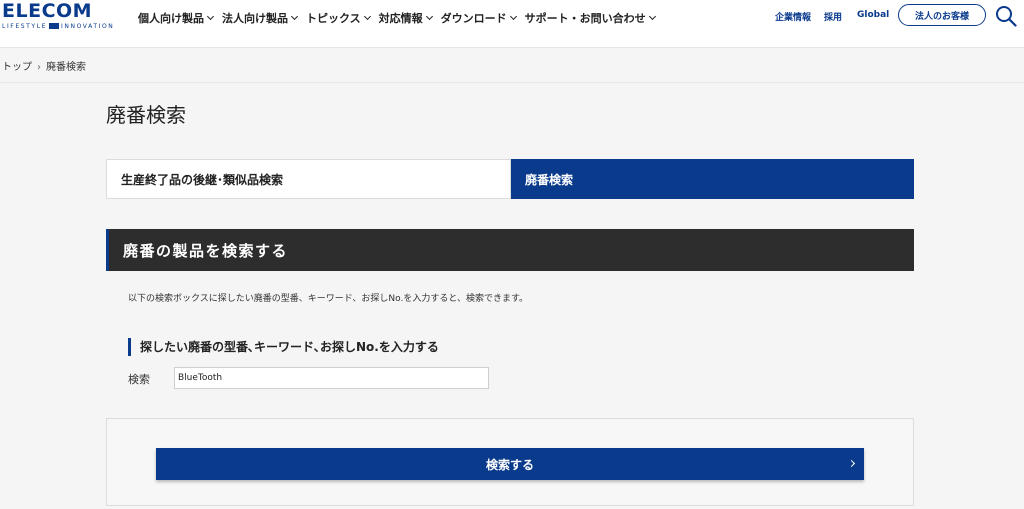 This screenshot has width=1024, height=509. I want to click on search-type-tabs: 生産終了品の後継･類似品検索 廃番検索, so click(510, 179).